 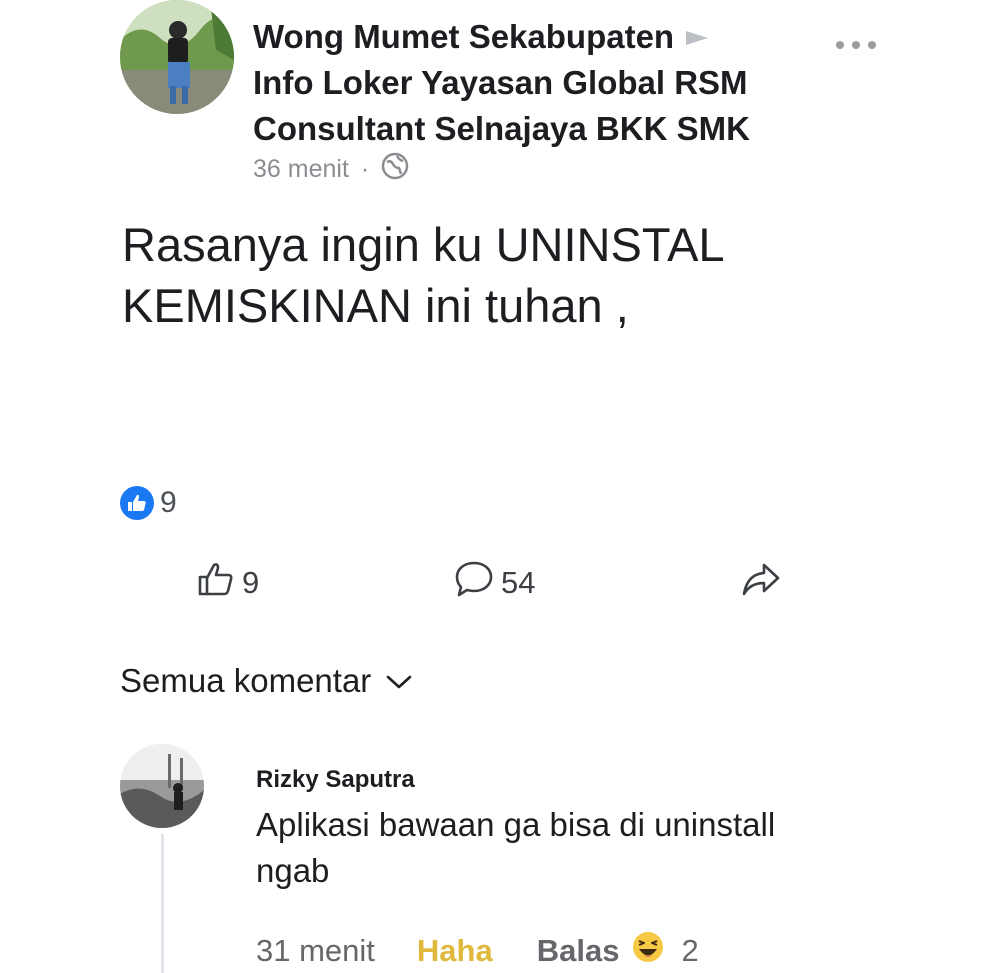 I want to click on post-text-line-1: Rasanya ingin ku UNINSTAL, so click(x=423, y=244).